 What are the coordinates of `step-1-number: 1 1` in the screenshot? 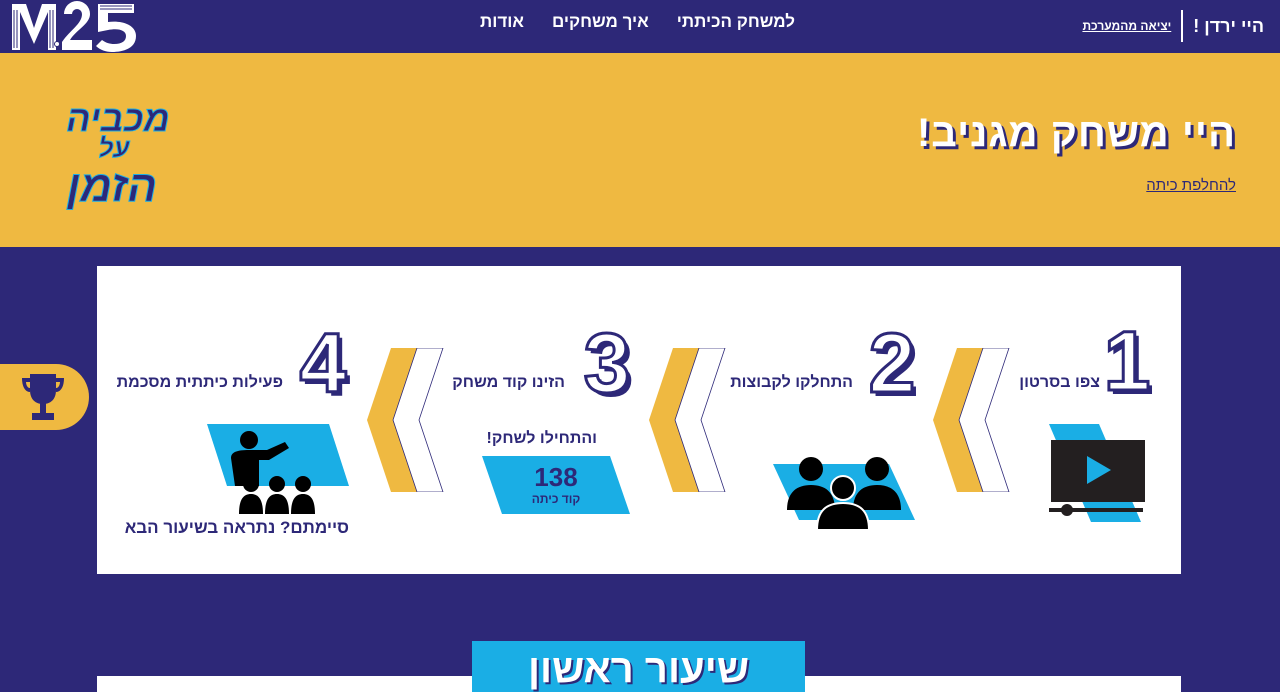 It's located at (1128, 362).